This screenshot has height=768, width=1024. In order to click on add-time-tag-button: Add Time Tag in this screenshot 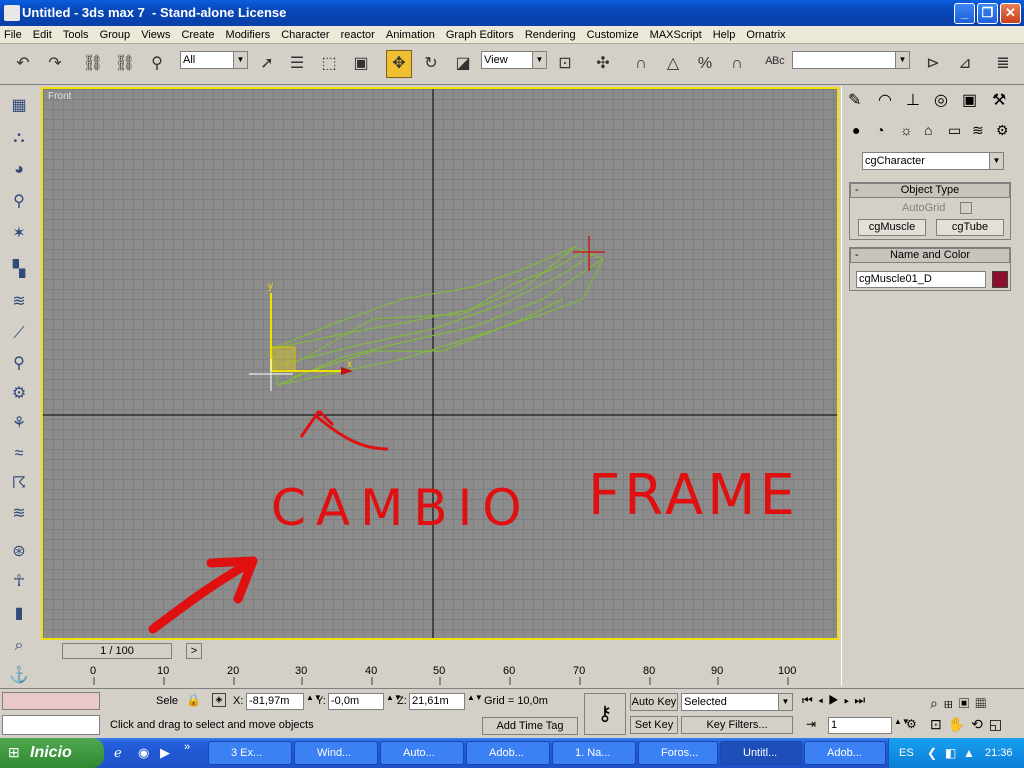, I will do `click(530, 726)`.